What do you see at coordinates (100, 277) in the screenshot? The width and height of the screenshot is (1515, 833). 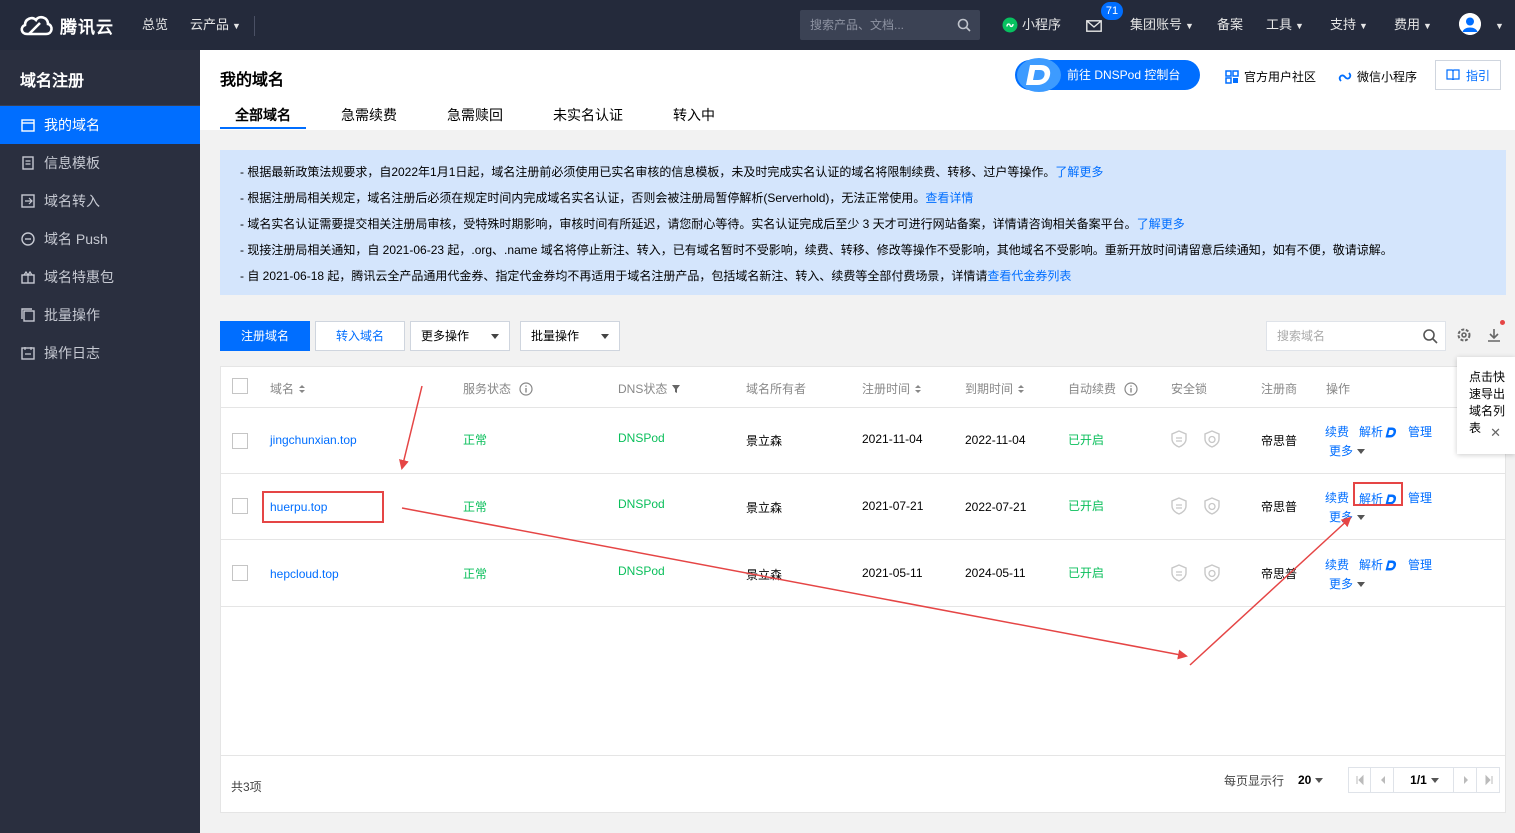 I see `sidebar-item-domain-package: 域名特惠包` at bounding box center [100, 277].